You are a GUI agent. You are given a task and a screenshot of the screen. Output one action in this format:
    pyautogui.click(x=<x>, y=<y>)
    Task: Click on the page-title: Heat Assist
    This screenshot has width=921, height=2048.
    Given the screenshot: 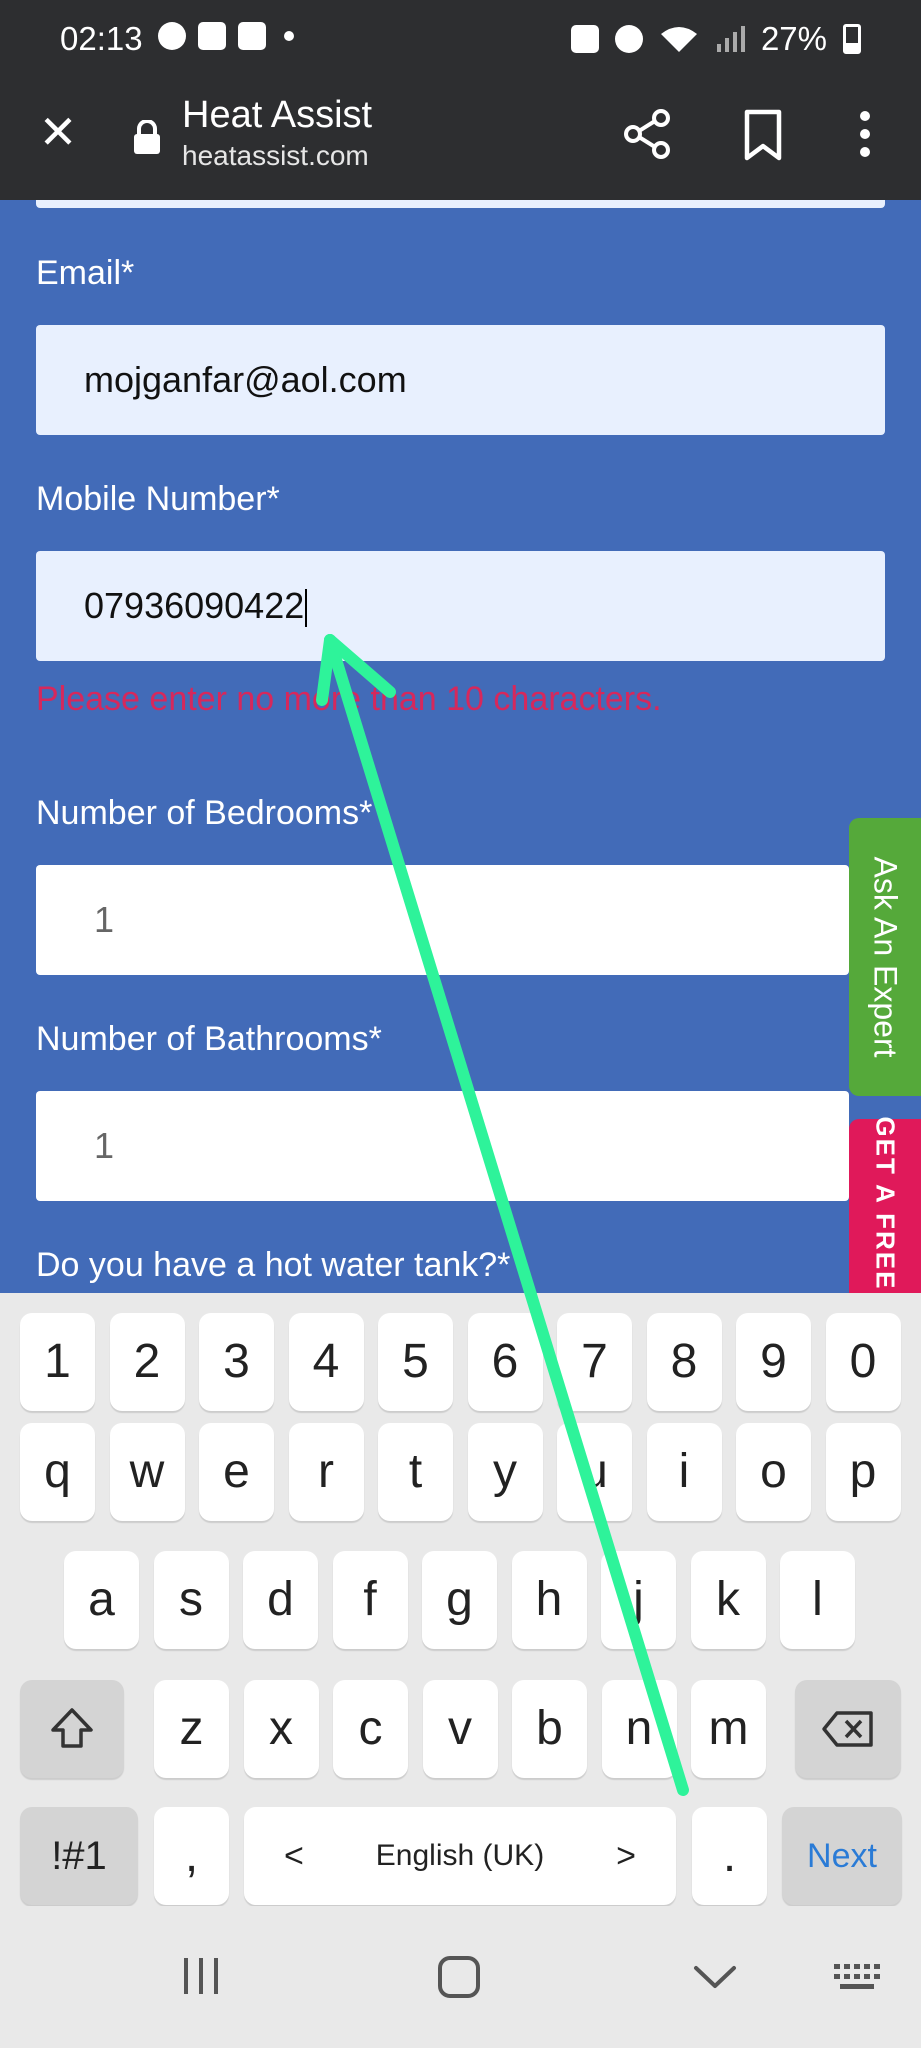 What is the action you would take?
    pyautogui.click(x=277, y=115)
    